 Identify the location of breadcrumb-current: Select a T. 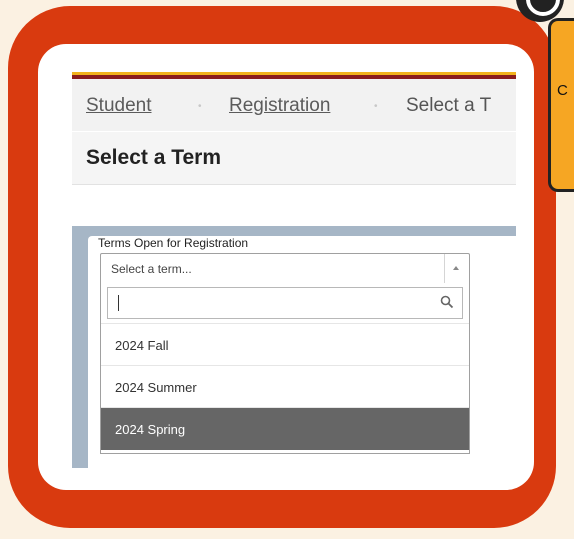
(449, 105).